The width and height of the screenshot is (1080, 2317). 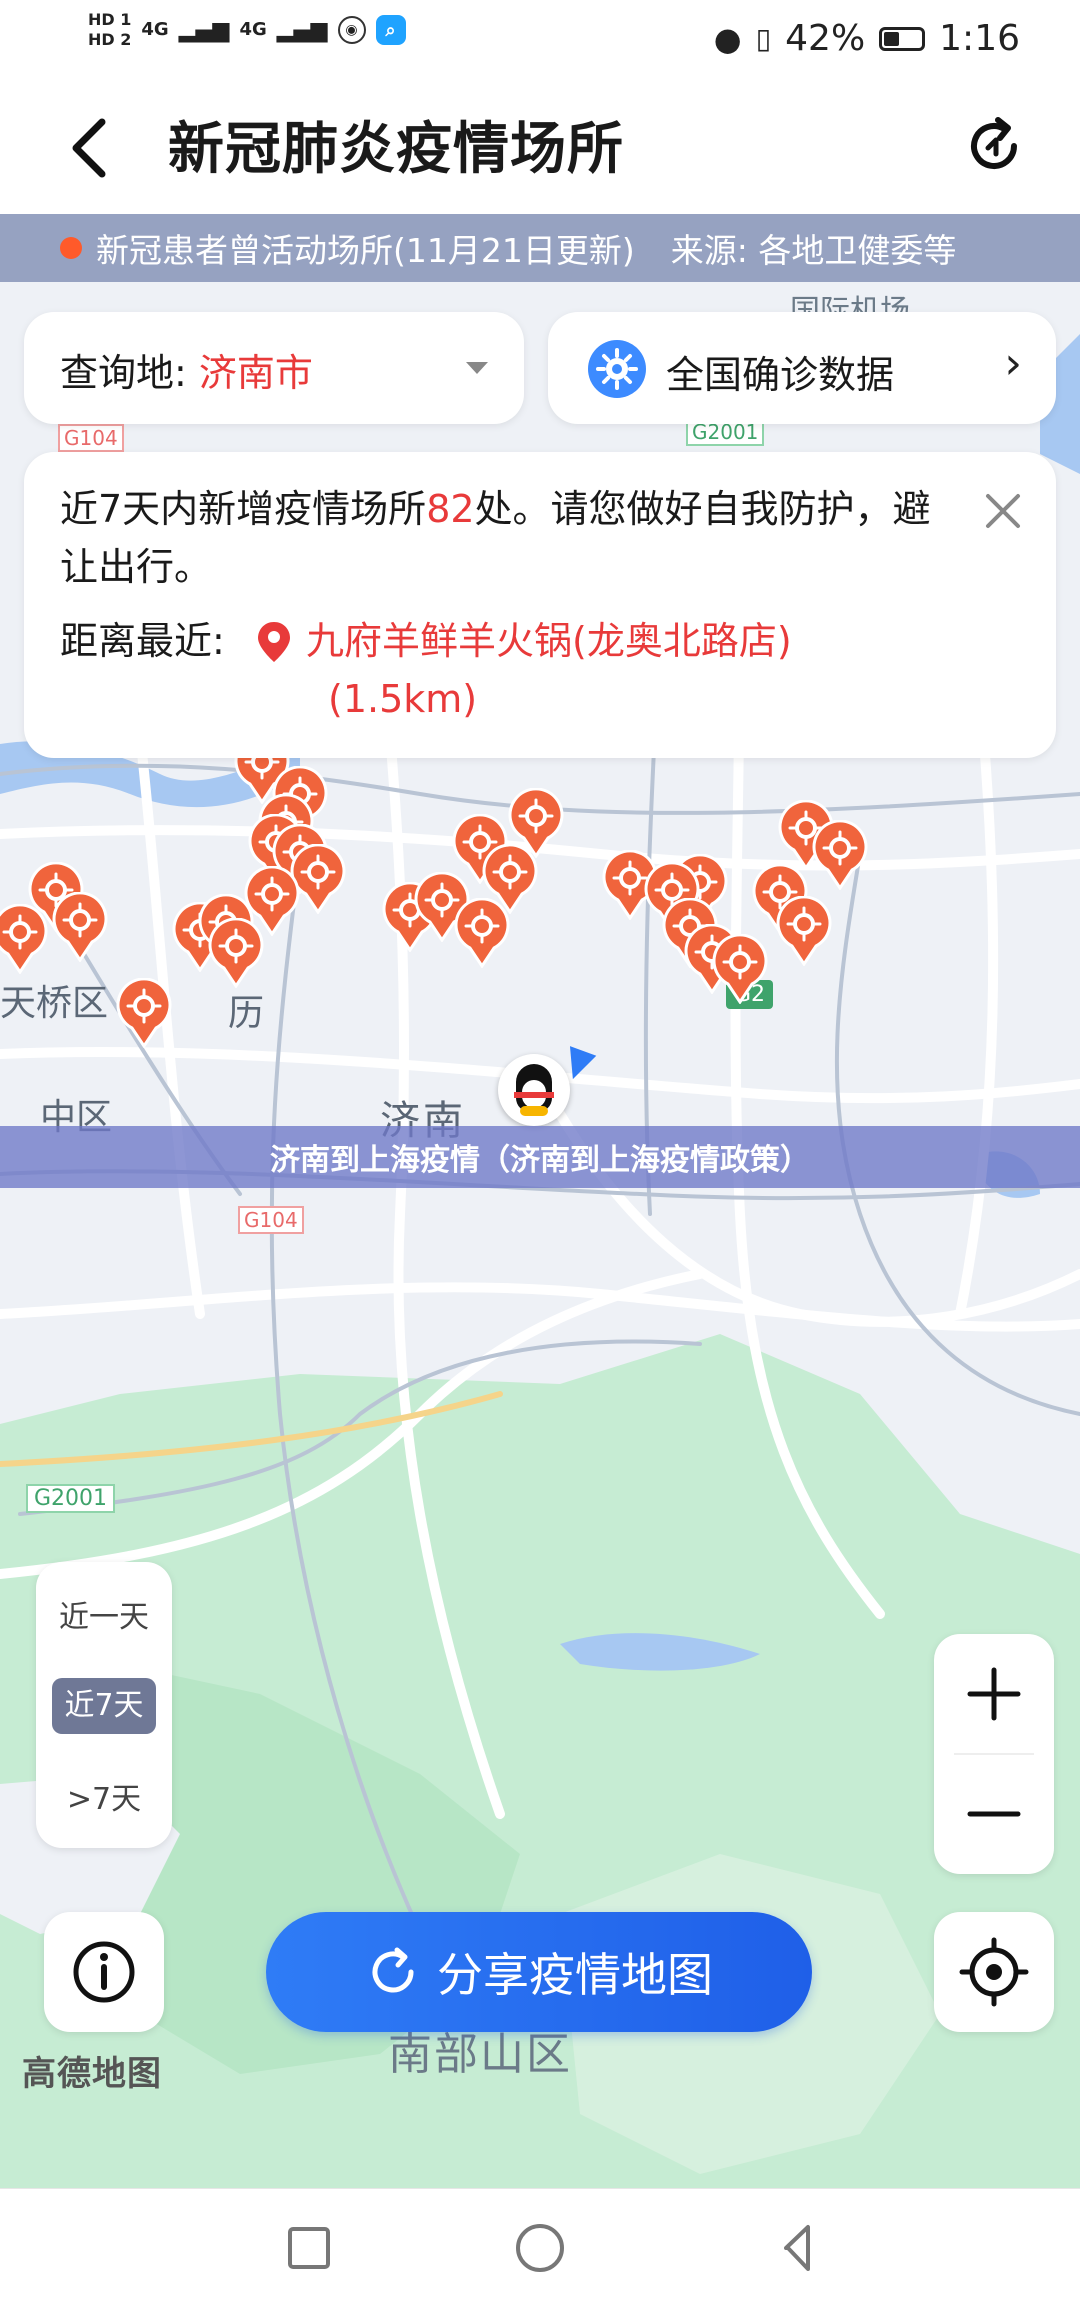 I want to click on network-1-label: 4G, so click(x=155, y=29).